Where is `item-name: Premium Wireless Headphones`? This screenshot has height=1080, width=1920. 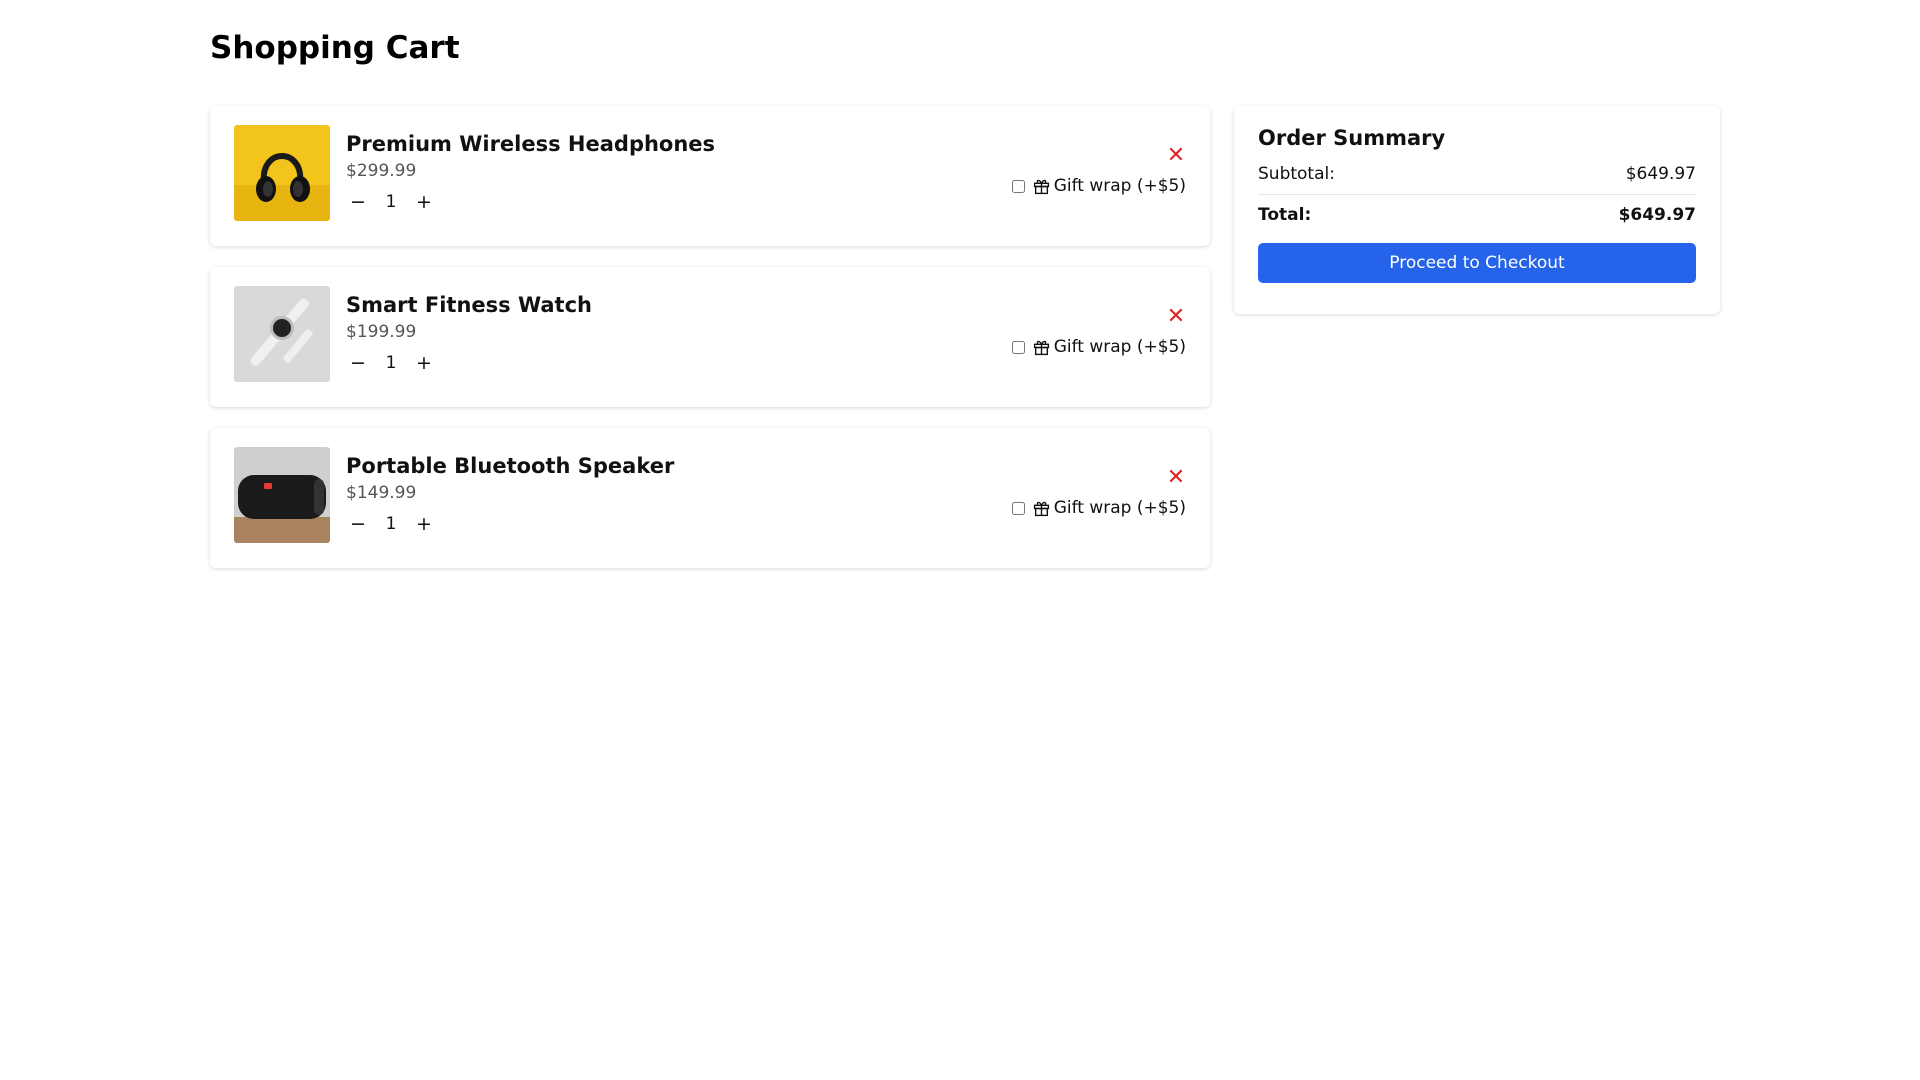 item-name: Premium Wireless Headphones is located at coordinates (531, 144).